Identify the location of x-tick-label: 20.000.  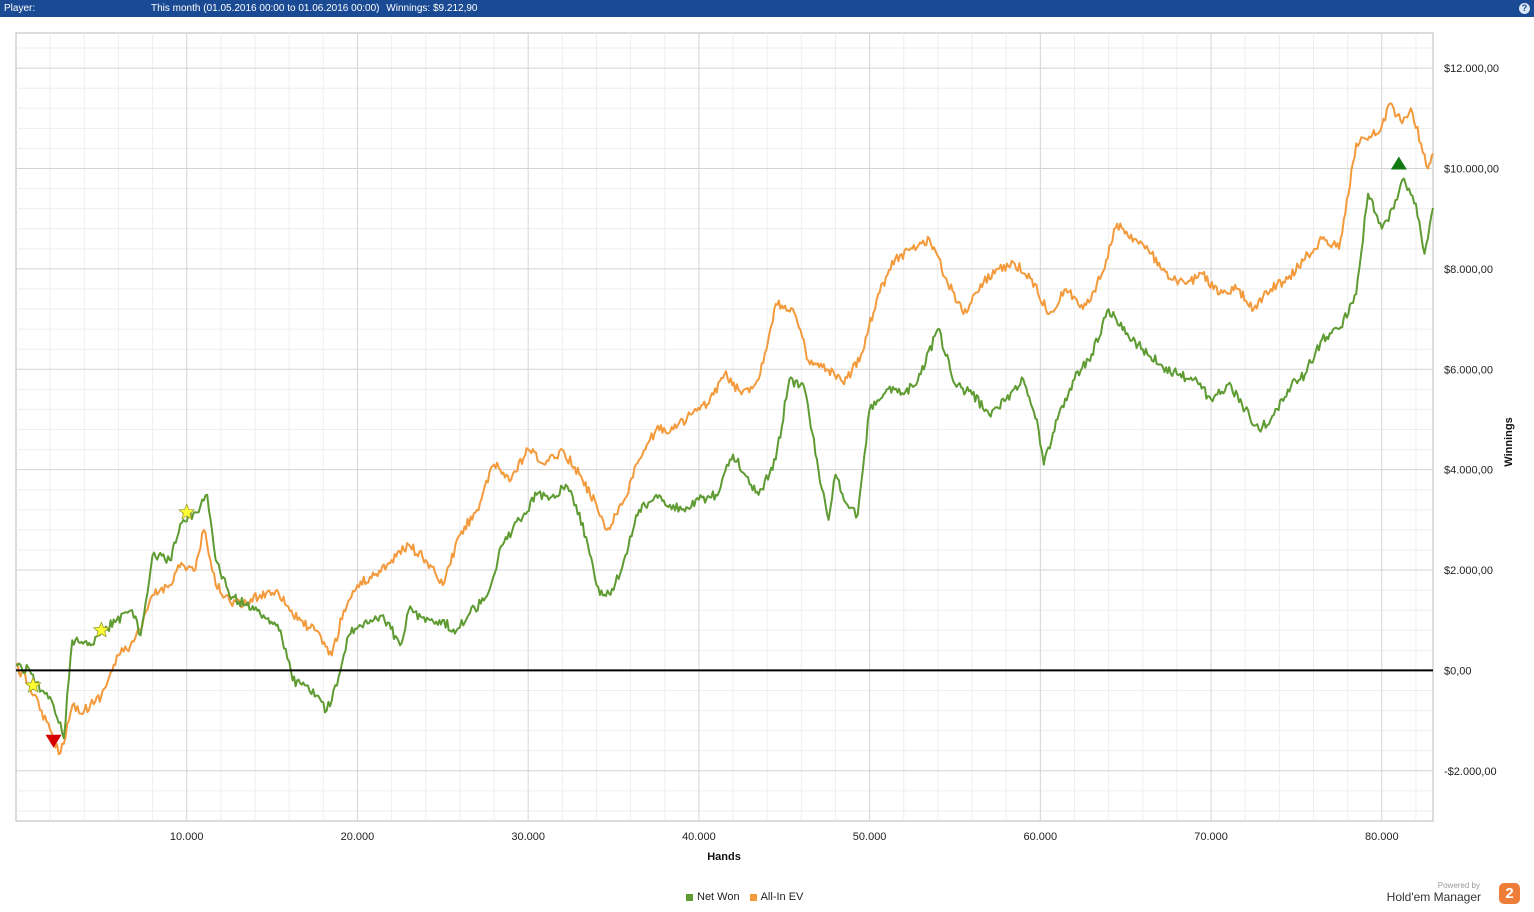
(358, 837).